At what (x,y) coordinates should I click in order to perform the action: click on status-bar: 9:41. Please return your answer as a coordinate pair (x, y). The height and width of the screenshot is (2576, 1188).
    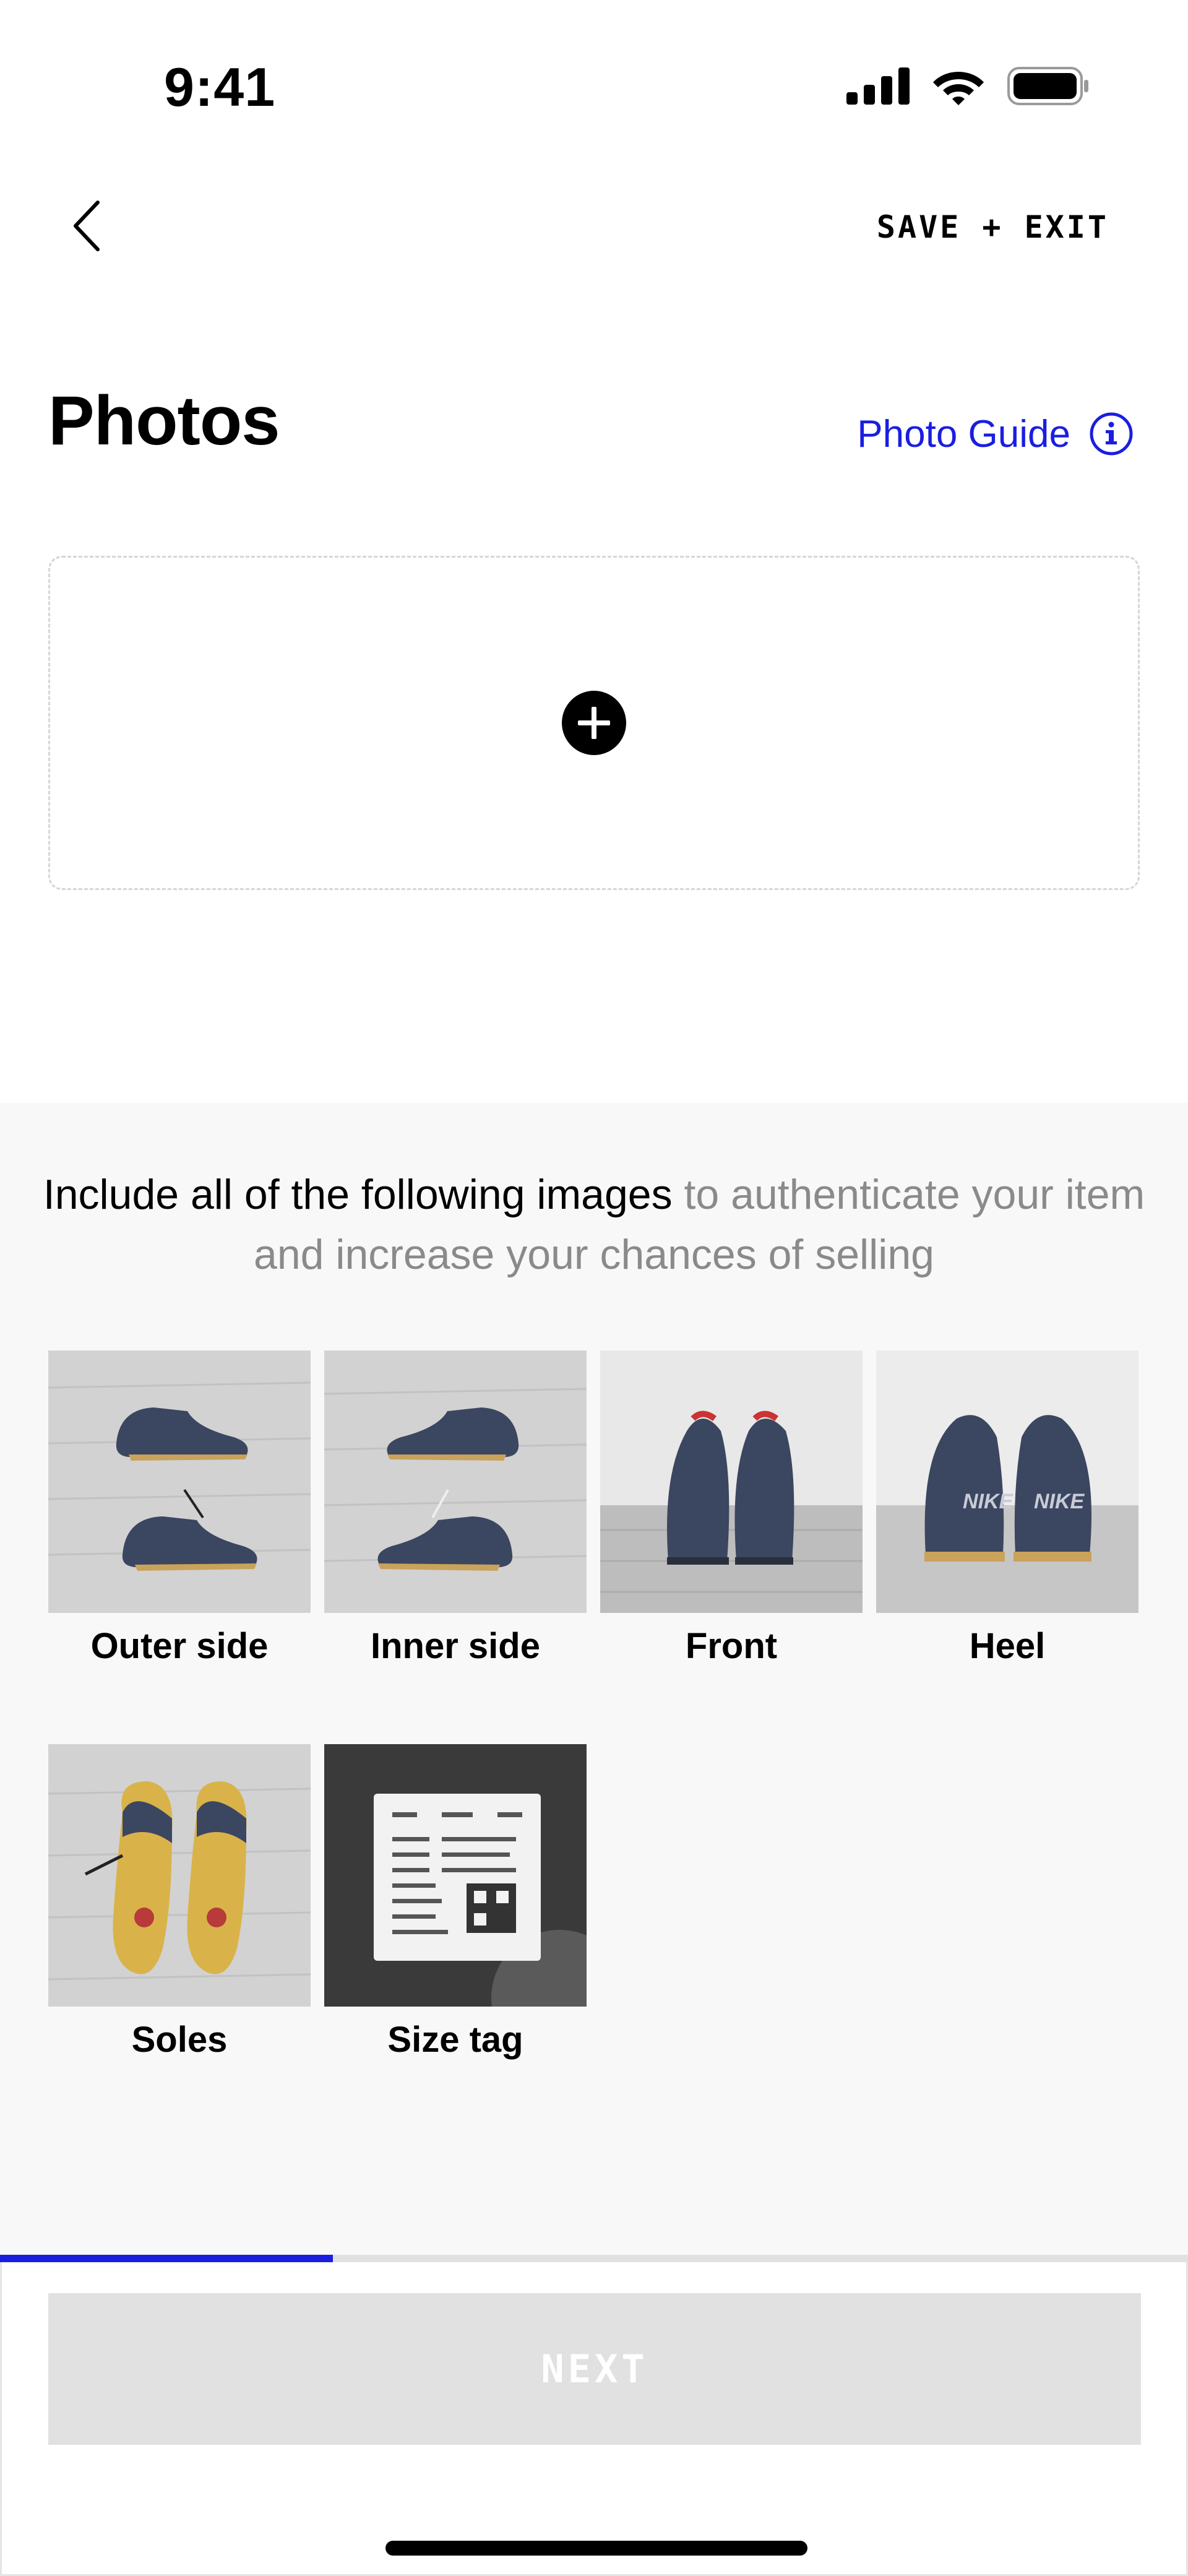
    Looking at the image, I should click on (594, 77).